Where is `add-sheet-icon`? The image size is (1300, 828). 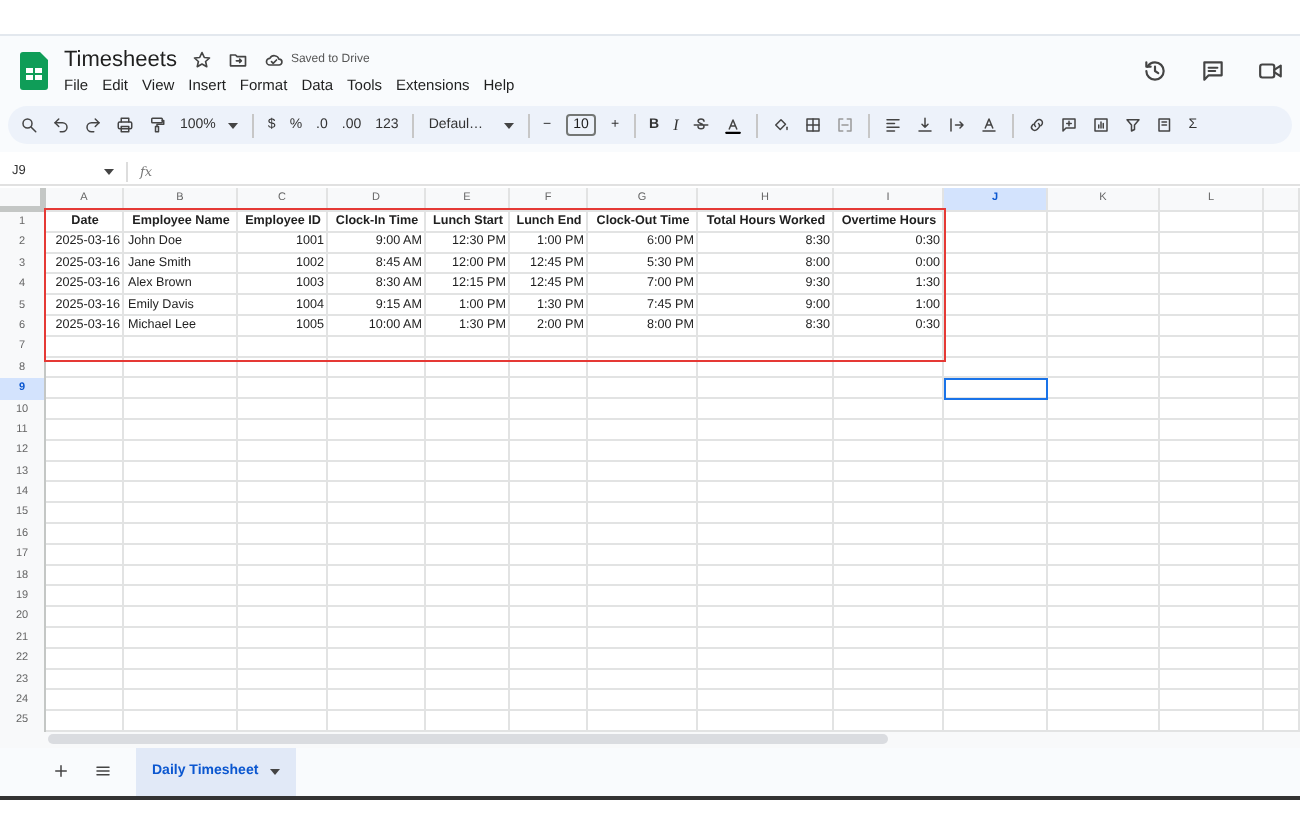
add-sheet-icon is located at coordinates (61, 771).